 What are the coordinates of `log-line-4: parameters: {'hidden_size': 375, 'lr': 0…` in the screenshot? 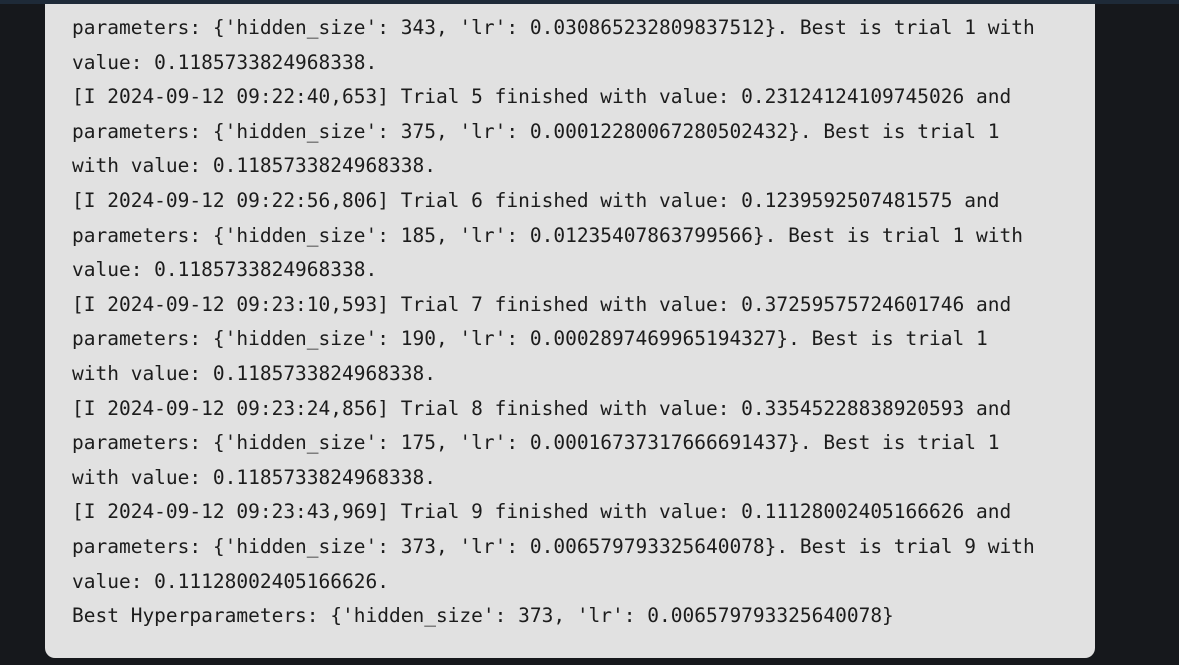 It's located at (536, 131).